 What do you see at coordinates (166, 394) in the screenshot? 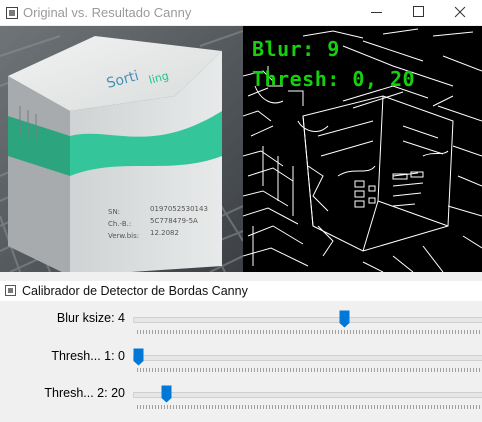
I see `slider-thumb-thresh2` at bounding box center [166, 394].